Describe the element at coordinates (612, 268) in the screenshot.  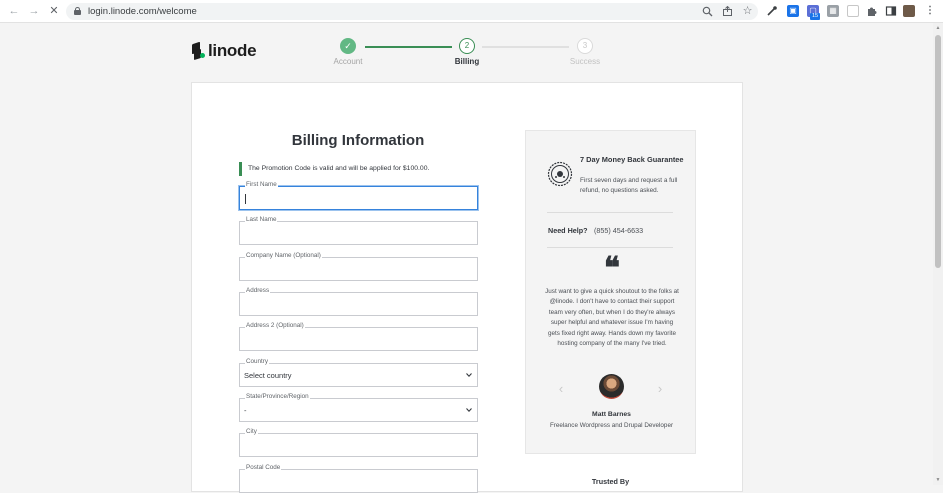
I see `quote-icon: ❝` at that location.